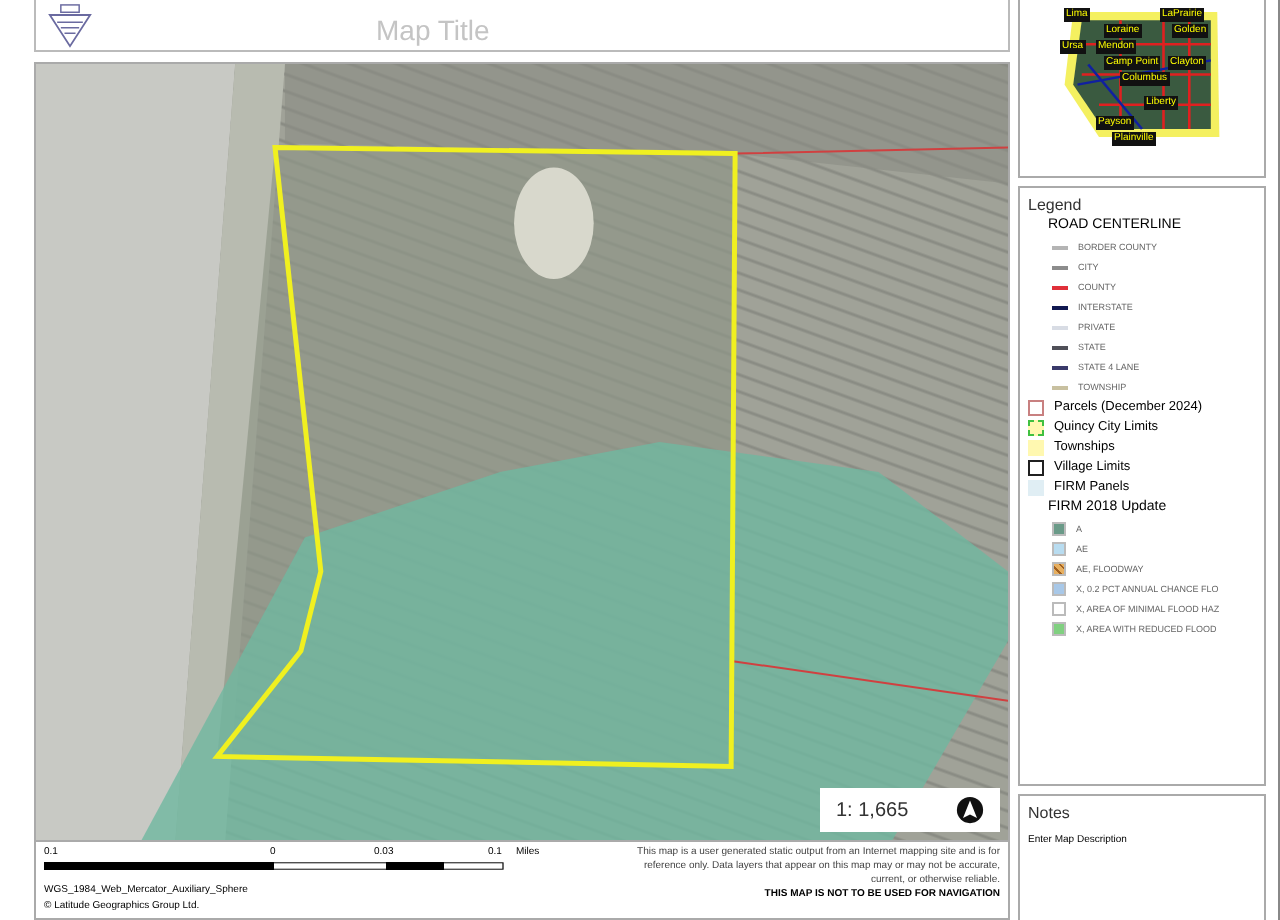  I want to click on legend-title: Legend, so click(1056, 205).